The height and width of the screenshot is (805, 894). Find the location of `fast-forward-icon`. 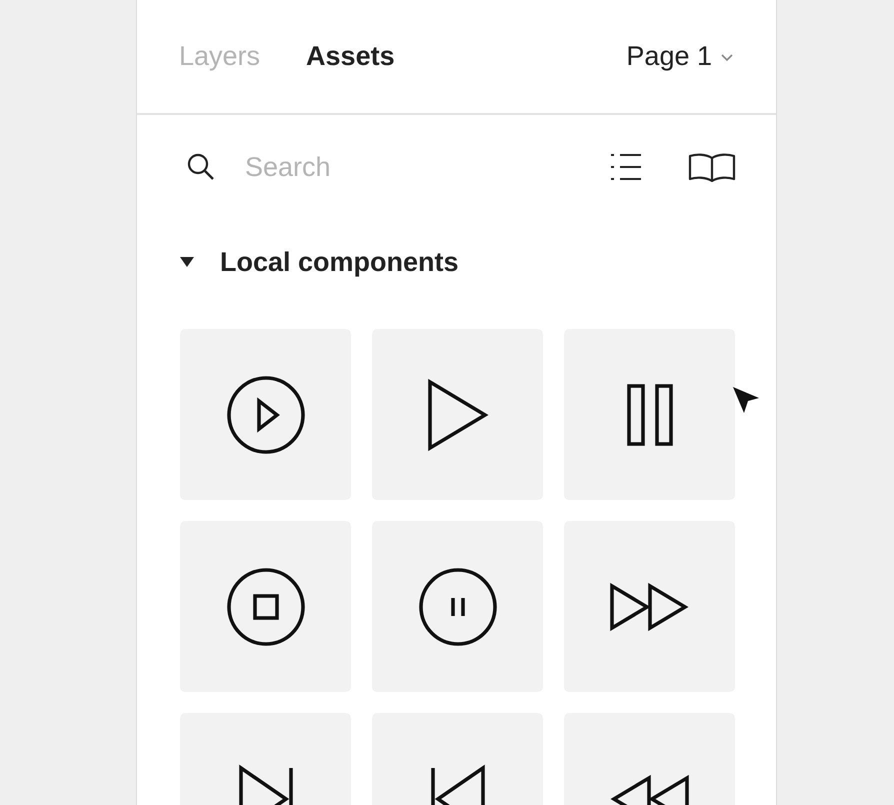

fast-forward-icon is located at coordinates (649, 607).